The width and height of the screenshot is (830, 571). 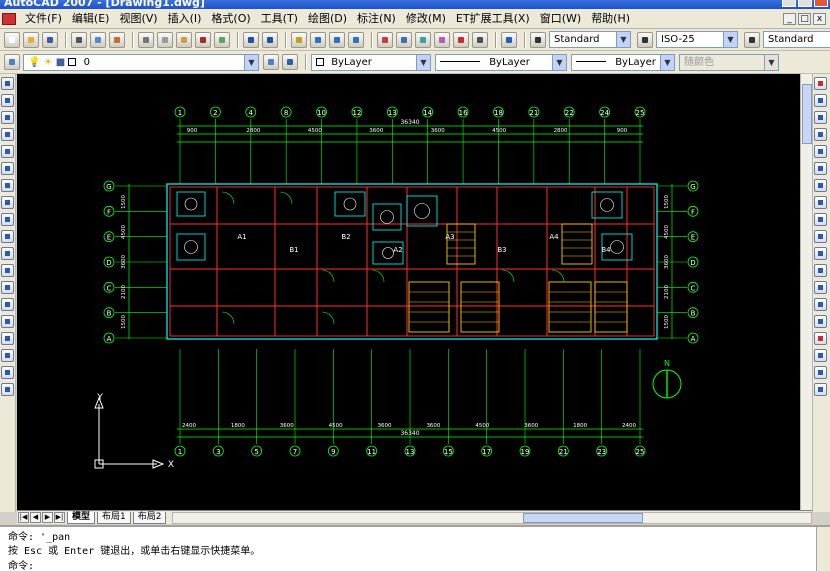 I want to click on tab-layout1: 布局1, so click(x=114, y=517).